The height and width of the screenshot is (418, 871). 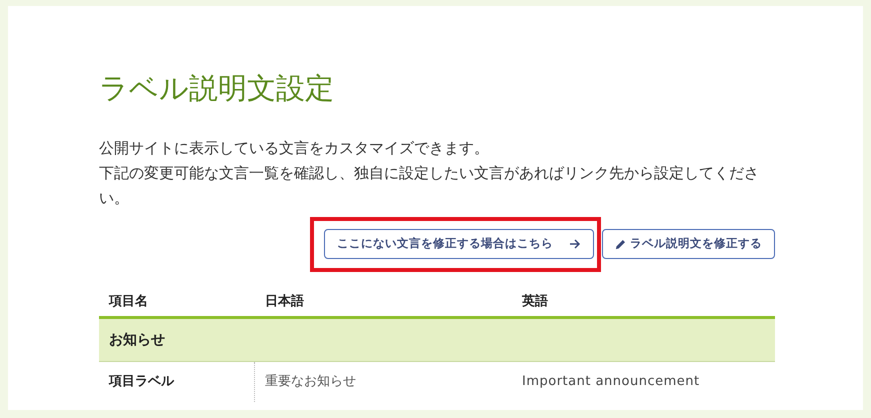 What do you see at coordinates (535, 301) in the screenshot?
I see `column-header: 英語` at bounding box center [535, 301].